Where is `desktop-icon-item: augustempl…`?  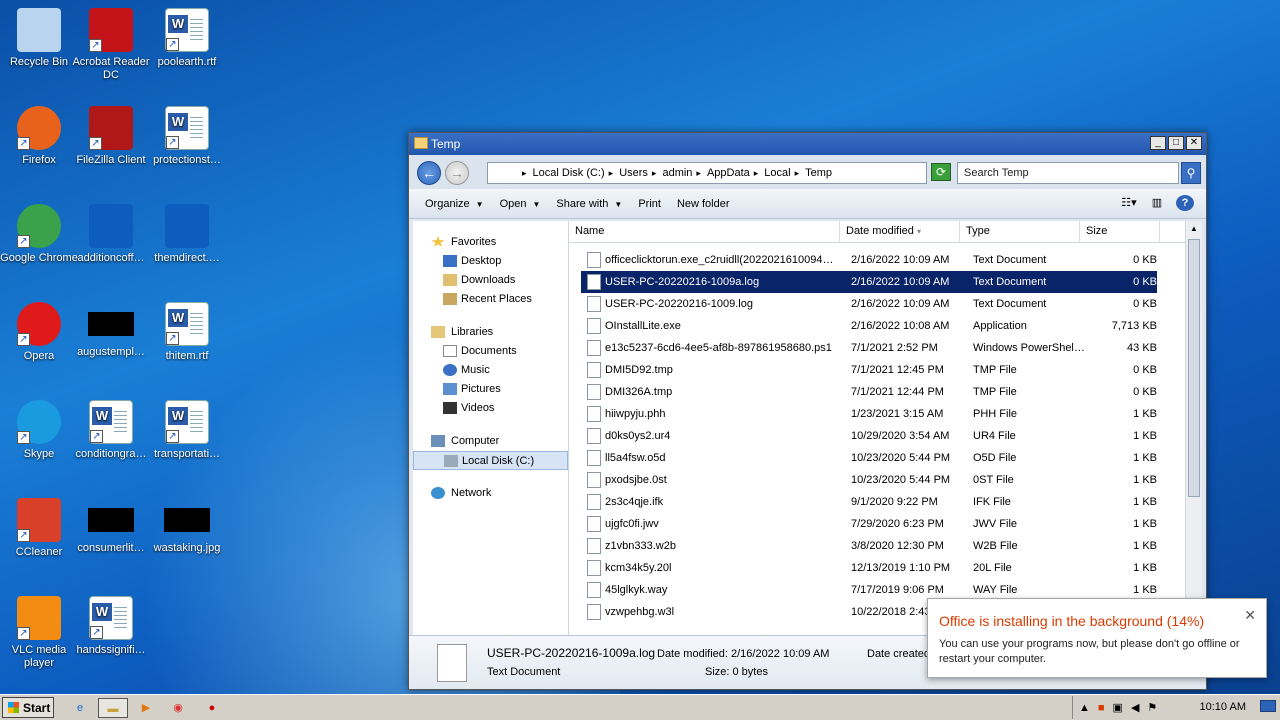
desktop-icon-item: augustempl… is located at coordinates (111, 330).